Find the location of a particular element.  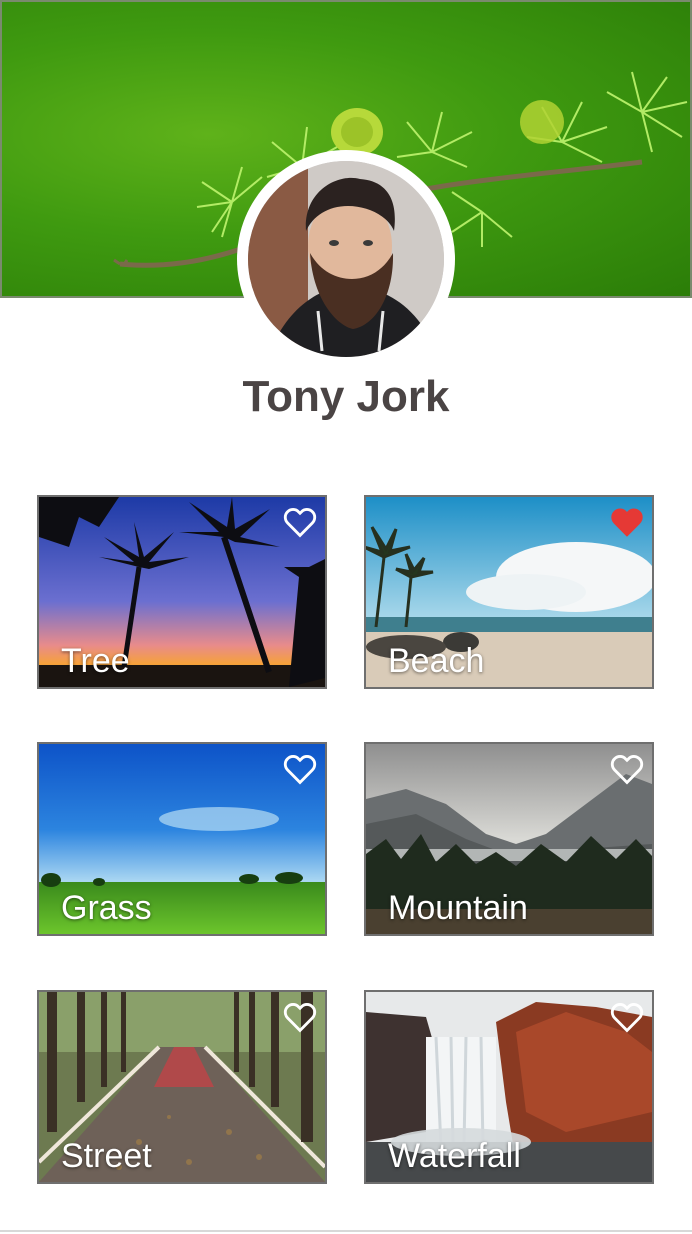

footer-divider is located at coordinates (346, 1231).